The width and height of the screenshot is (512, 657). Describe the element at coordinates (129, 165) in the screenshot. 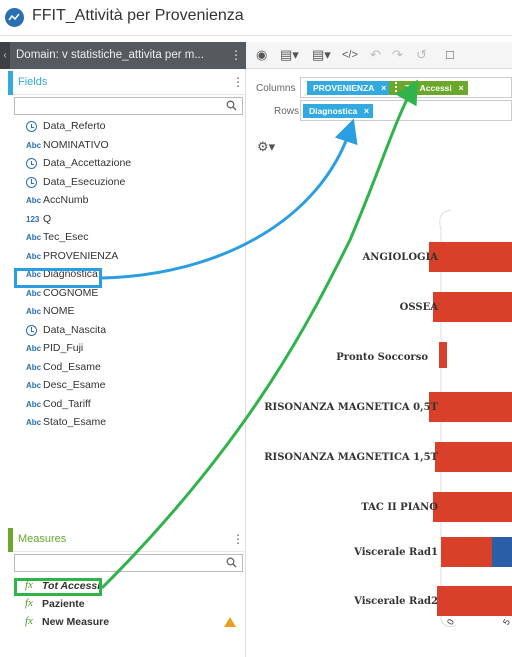

I see `field-item-data-accettazione: Data_Accettazione` at that location.